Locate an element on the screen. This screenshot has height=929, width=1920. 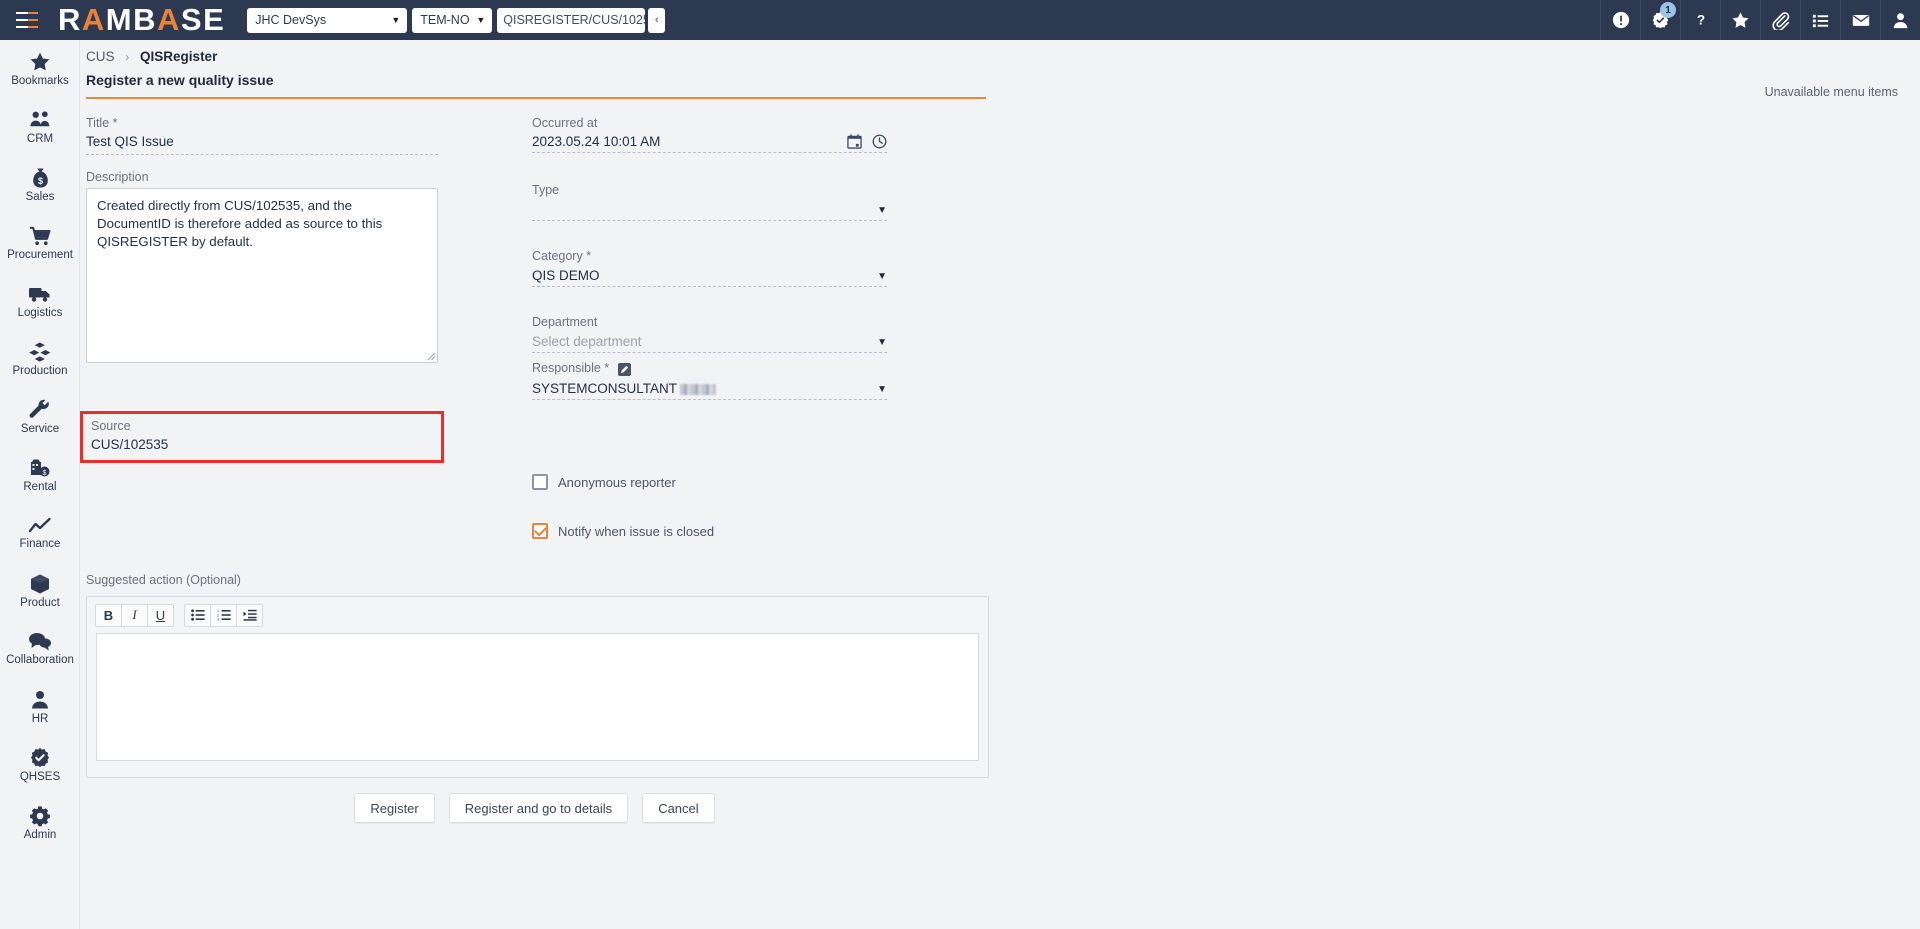
header-icon-group: 1 ? is located at coordinates (1760, 20).